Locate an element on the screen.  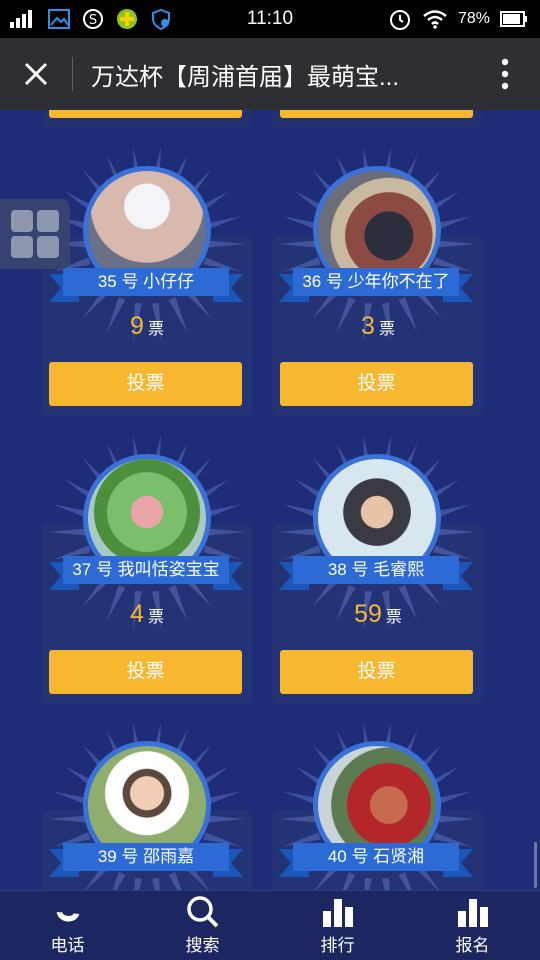
signal-icon is located at coordinates (23, 19).